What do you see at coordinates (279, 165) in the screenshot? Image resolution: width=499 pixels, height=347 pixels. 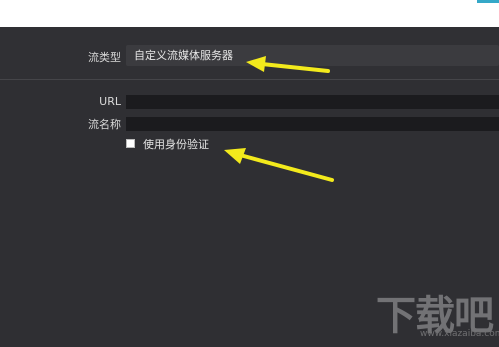 I see `arrow-to-authentication` at bounding box center [279, 165].